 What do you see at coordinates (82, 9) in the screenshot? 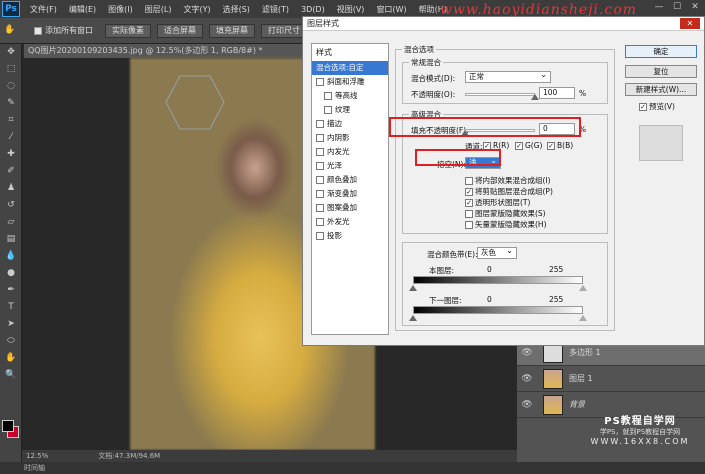
I see `menu-edit: 编辑(E)` at bounding box center [82, 9].